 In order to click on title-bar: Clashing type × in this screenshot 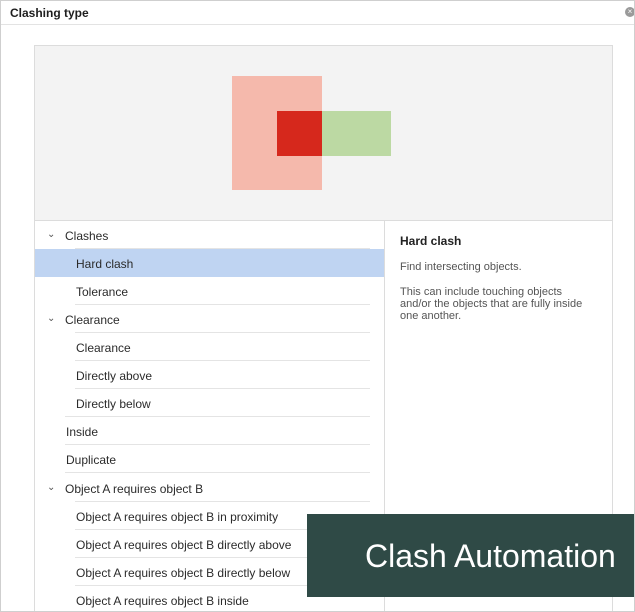, I will do `click(317, 13)`.